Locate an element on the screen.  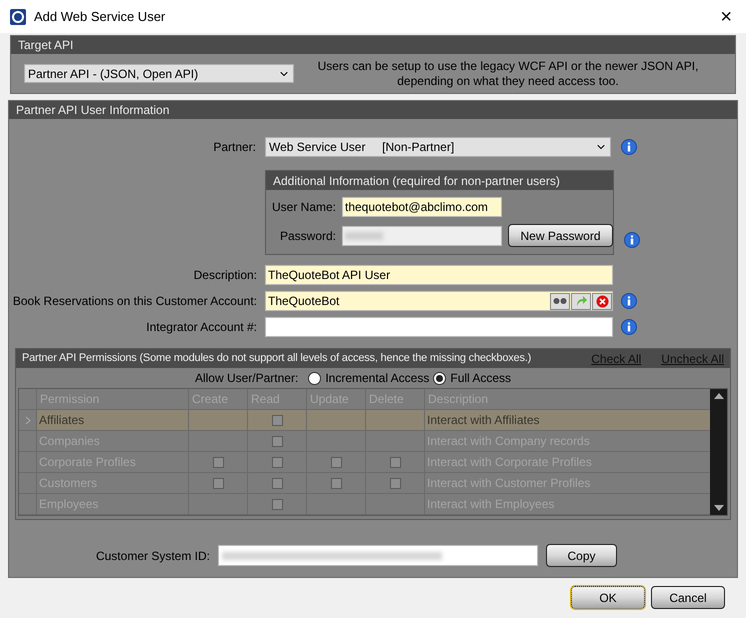
window-title: Add Web Service User is located at coordinates (100, 17).